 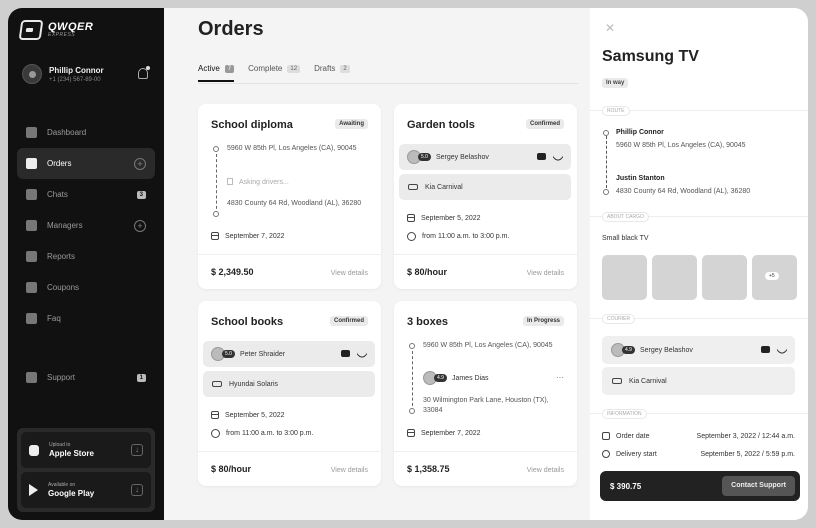 I want to click on add-manager-icon: +, so click(x=140, y=225).